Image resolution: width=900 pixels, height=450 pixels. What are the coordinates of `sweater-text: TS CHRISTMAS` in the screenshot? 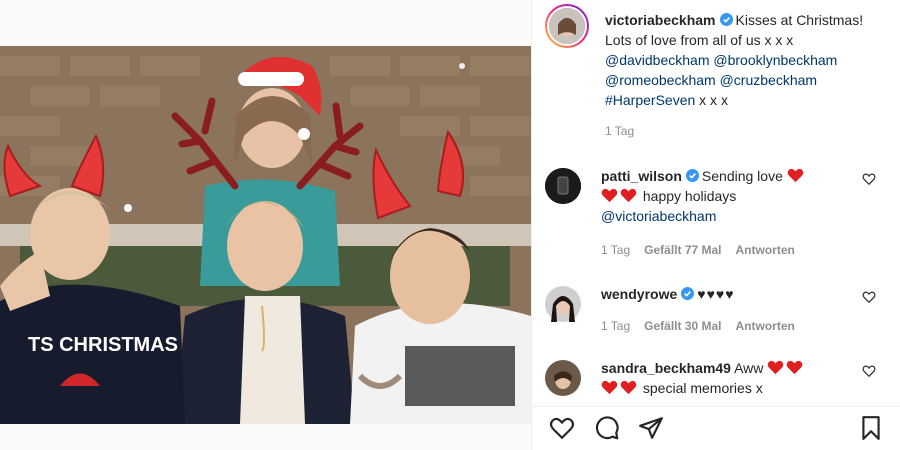 It's located at (103, 345).